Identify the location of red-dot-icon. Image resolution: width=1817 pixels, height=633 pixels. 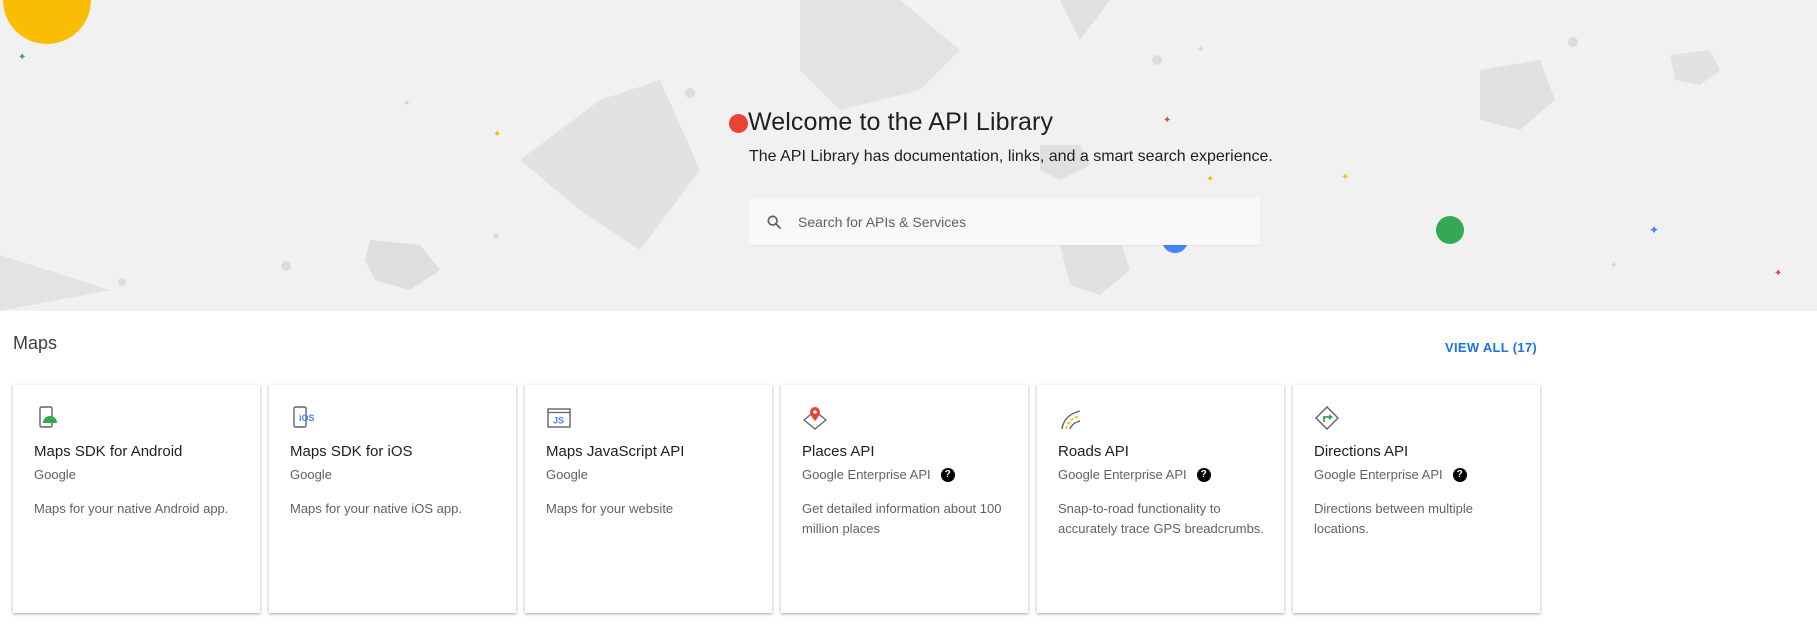
(738, 123).